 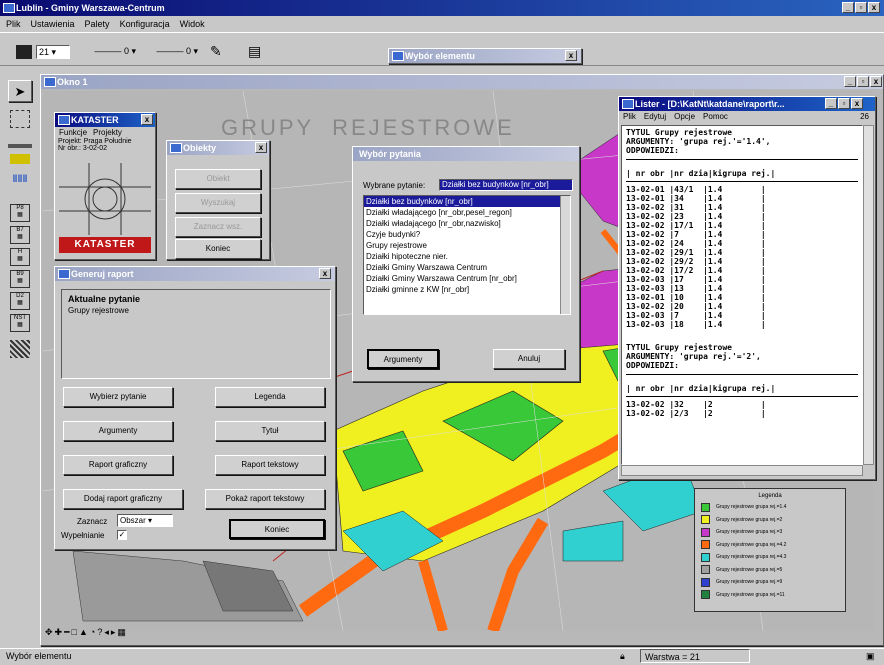 I want to click on layer-tool, so click(x=20, y=159).